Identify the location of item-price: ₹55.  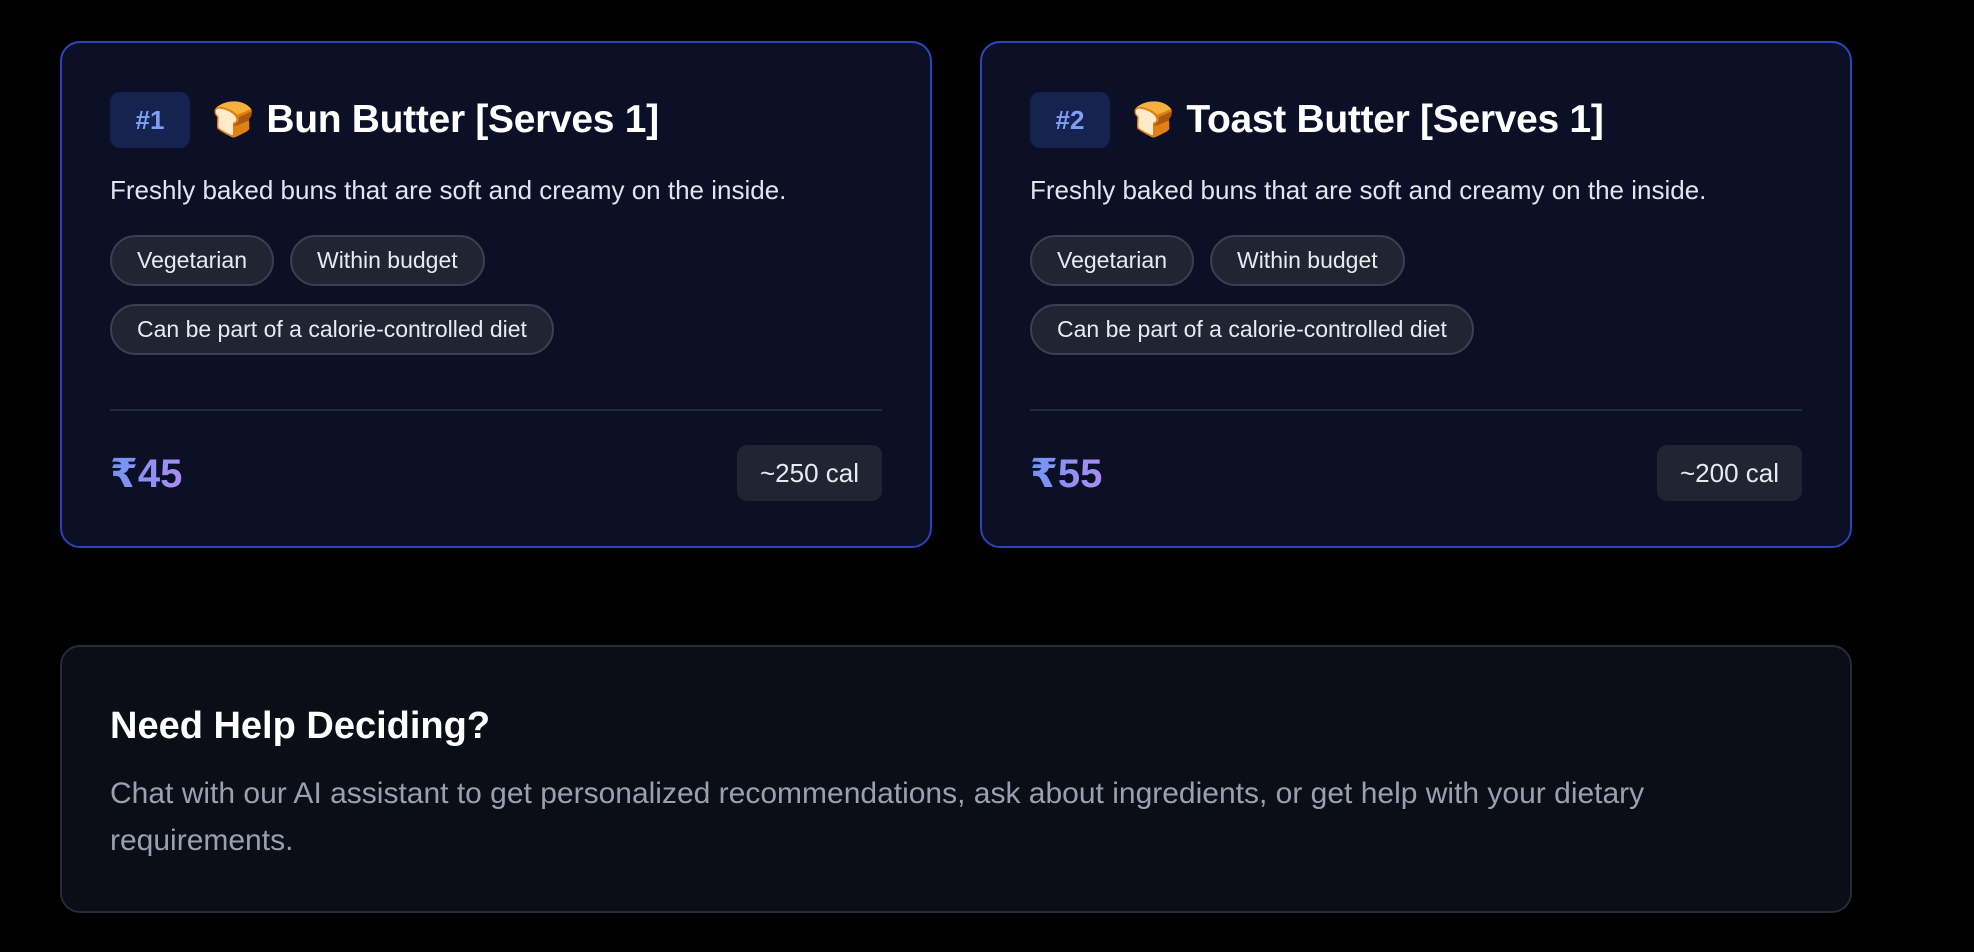
(1066, 474).